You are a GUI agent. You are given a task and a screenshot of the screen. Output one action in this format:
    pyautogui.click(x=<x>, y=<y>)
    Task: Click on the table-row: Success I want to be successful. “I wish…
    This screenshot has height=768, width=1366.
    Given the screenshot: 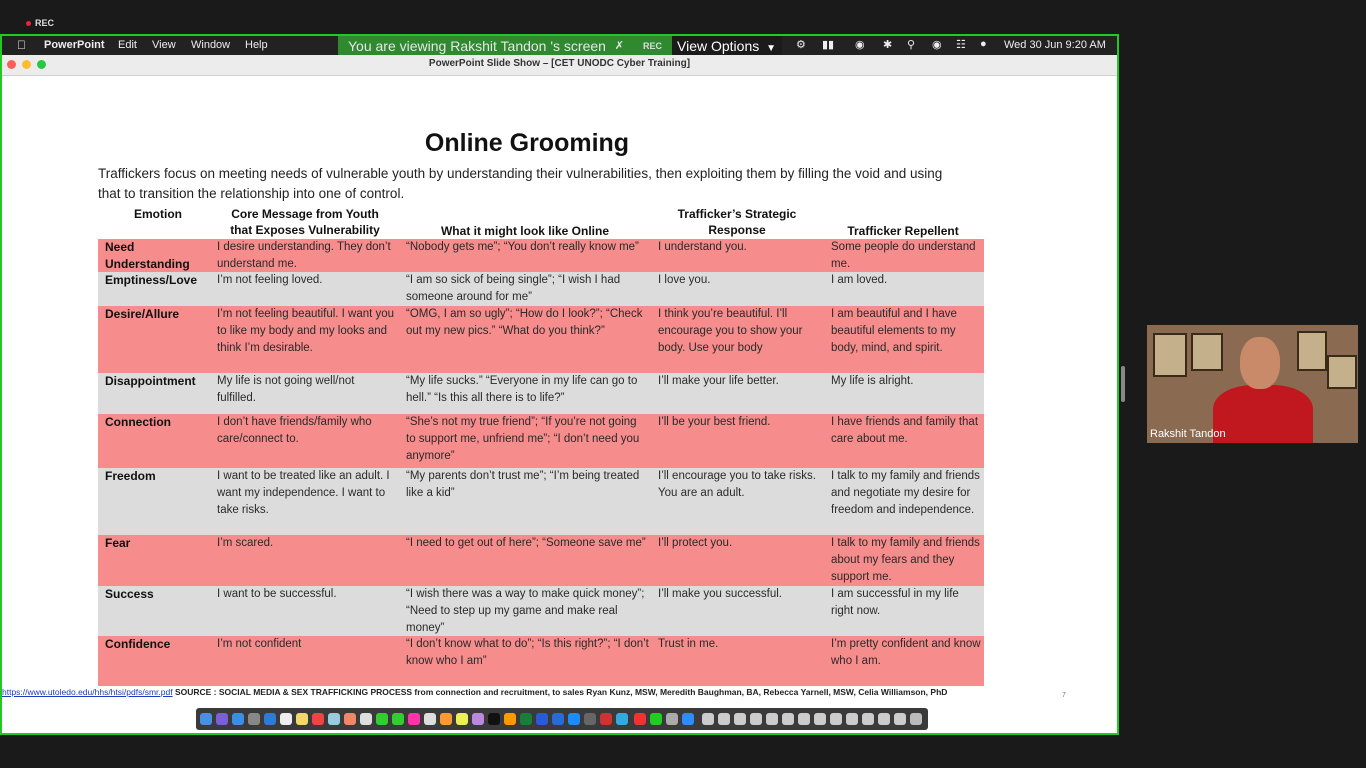 What is the action you would take?
    pyautogui.click(x=541, y=611)
    